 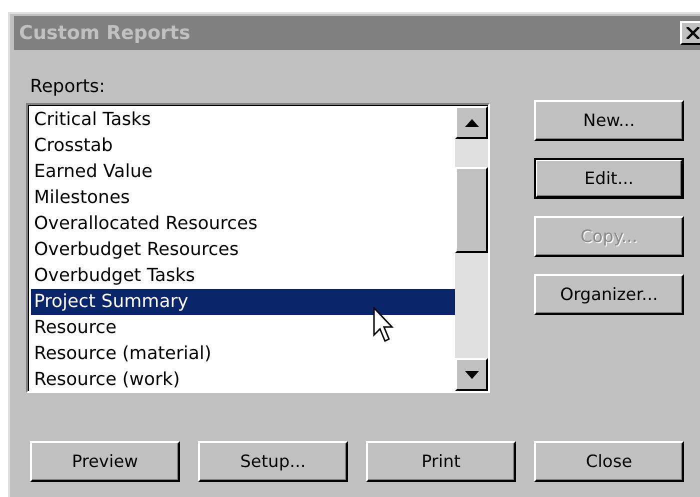 I want to click on report-list-item: Critical Tasks, so click(x=243, y=120).